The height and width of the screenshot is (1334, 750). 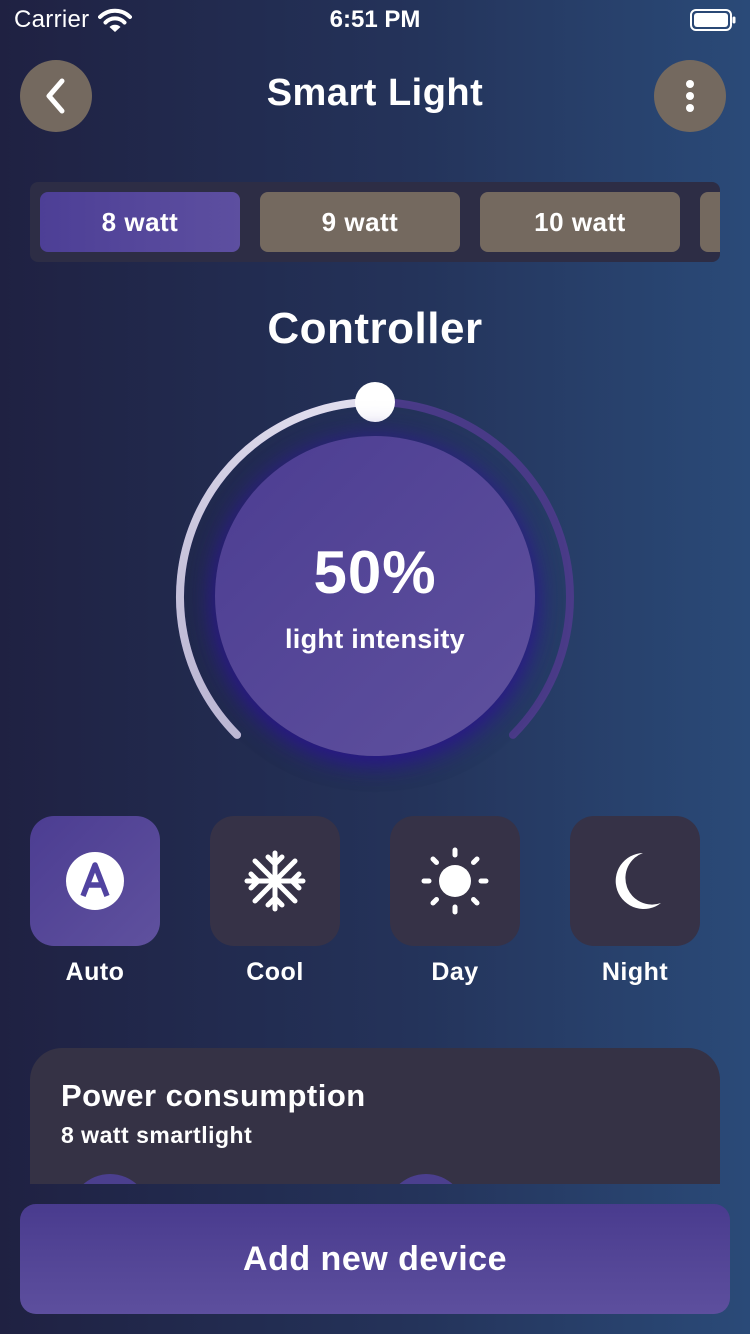 What do you see at coordinates (157, 1135) in the screenshot?
I see `power-subtitle: 8 watt smartlight` at bounding box center [157, 1135].